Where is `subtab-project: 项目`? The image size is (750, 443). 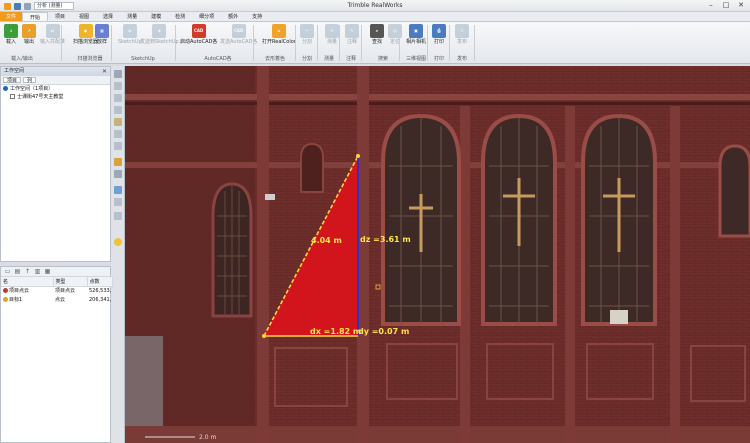 subtab-project: 项目 is located at coordinates (12, 80).